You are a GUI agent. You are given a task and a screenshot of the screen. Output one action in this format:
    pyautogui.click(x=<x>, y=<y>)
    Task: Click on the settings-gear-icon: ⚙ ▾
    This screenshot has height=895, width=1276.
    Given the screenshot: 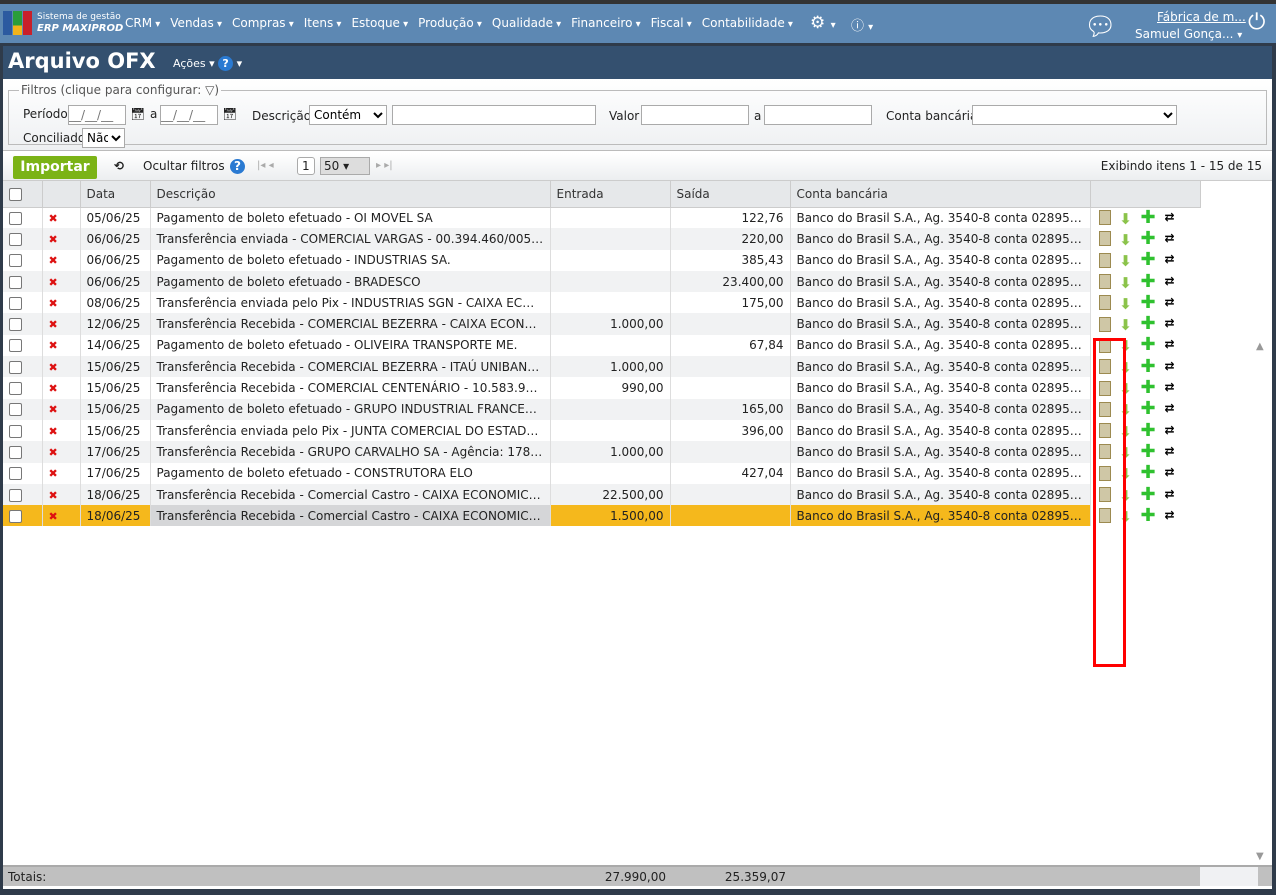 What is the action you would take?
    pyautogui.click(x=823, y=23)
    